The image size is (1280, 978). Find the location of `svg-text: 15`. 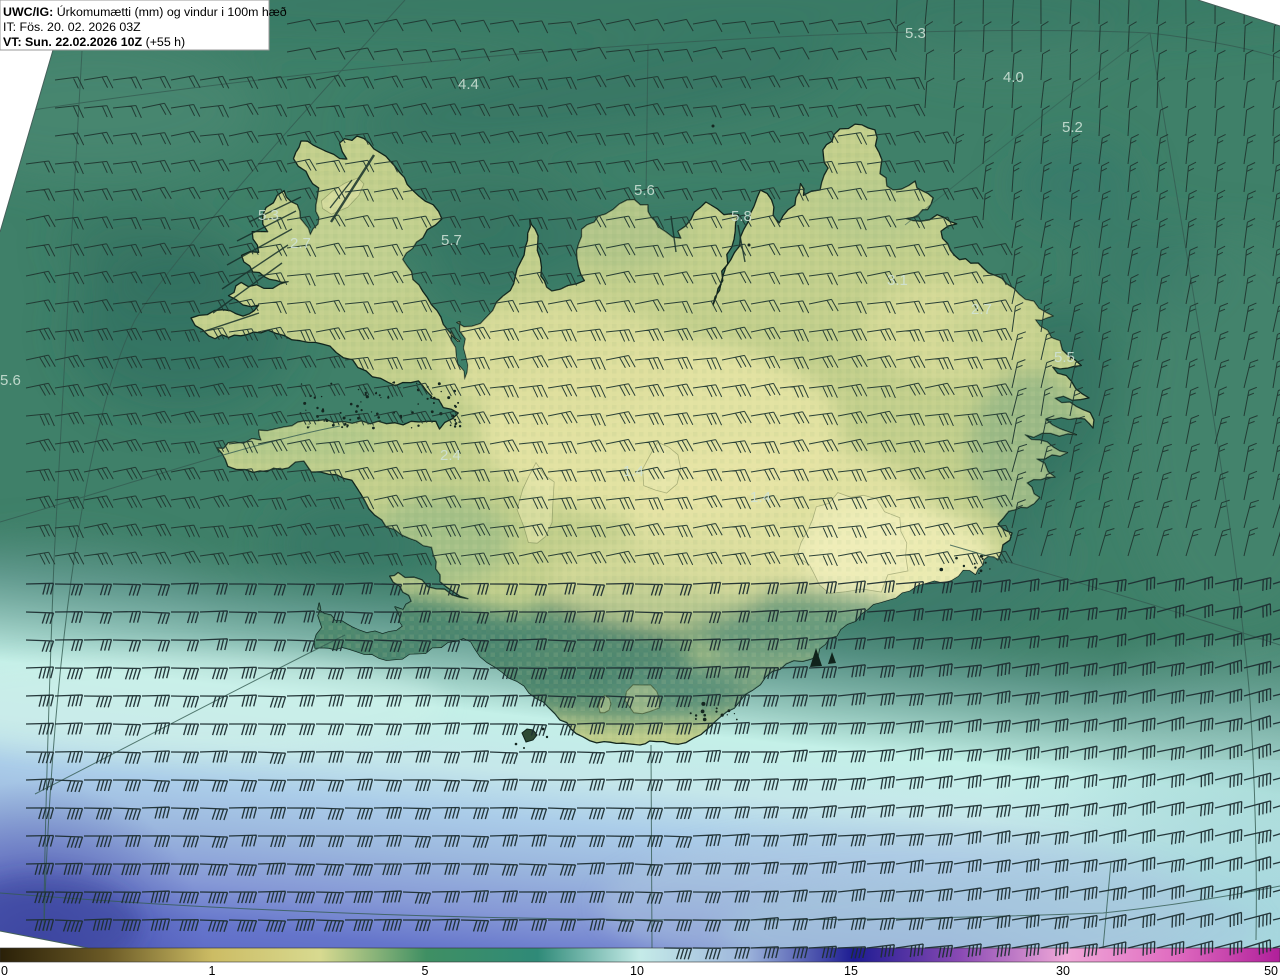

svg-text: 15 is located at coordinates (851, 971).